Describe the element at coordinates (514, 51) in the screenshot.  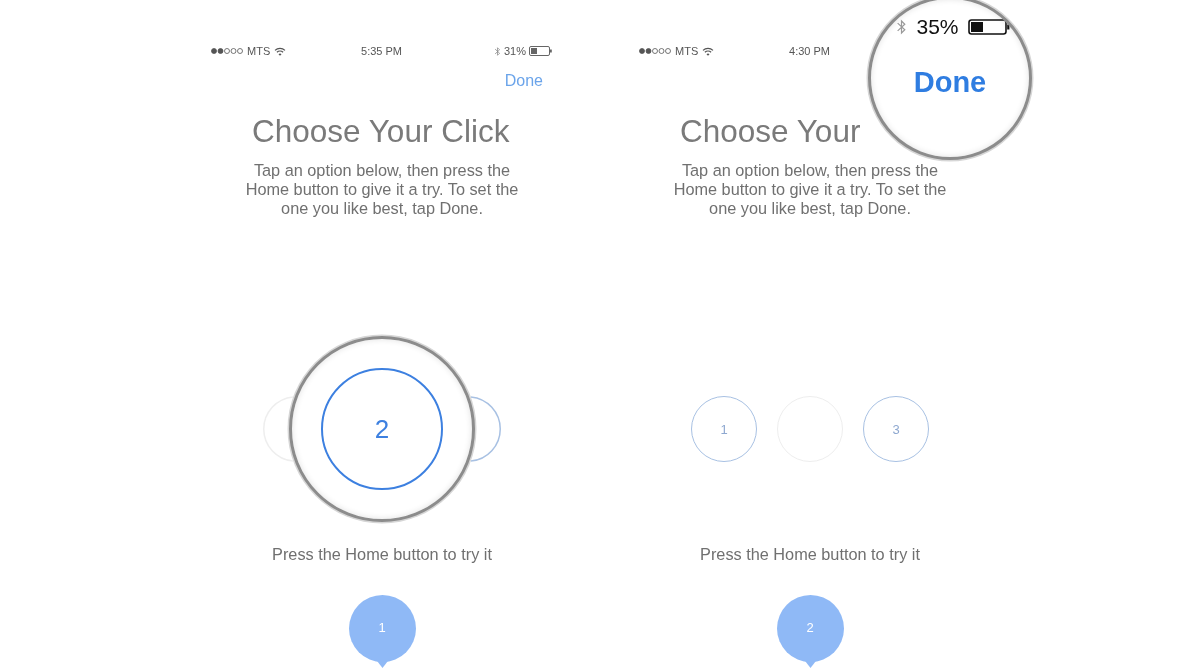
I see `battery-percentage: 31%` at that location.